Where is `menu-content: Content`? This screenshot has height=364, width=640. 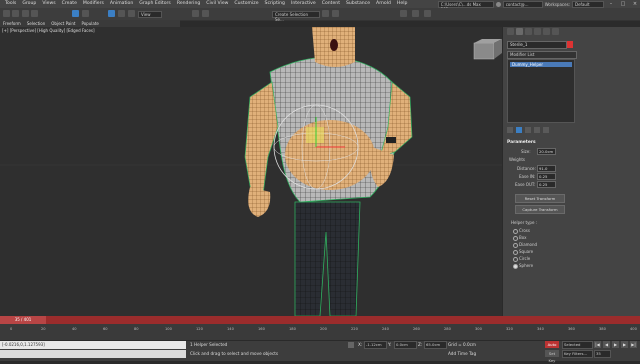 menu-content: Content is located at coordinates (331, 4).